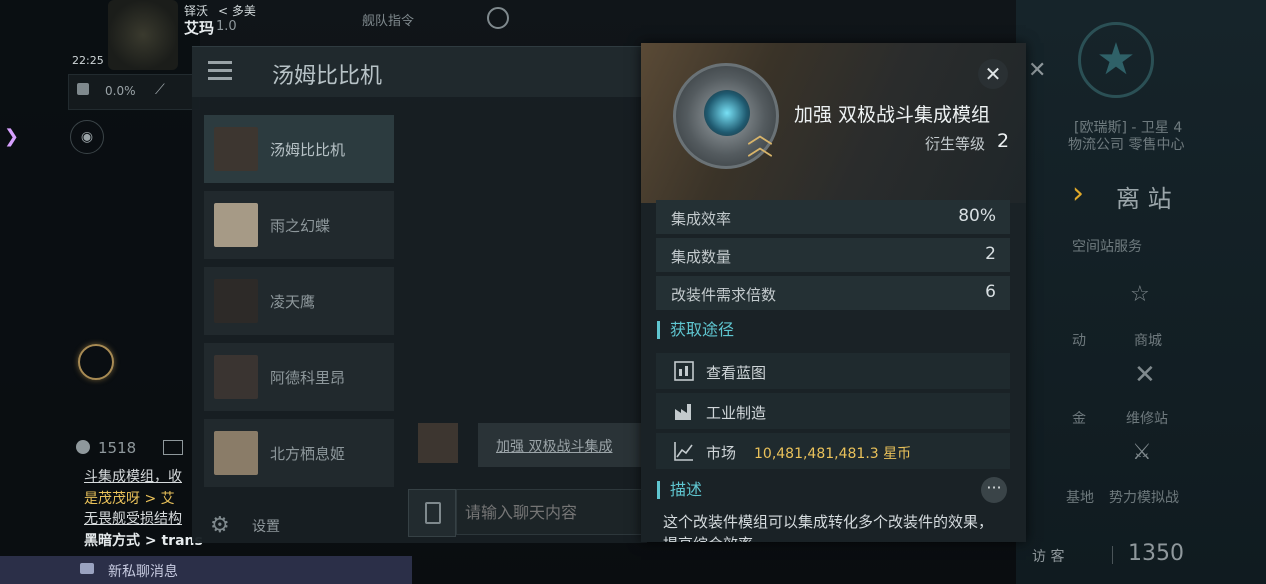 The height and width of the screenshot is (584, 1266). What do you see at coordinates (88, 60) in the screenshot?
I see `clock: 22:25` at bounding box center [88, 60].